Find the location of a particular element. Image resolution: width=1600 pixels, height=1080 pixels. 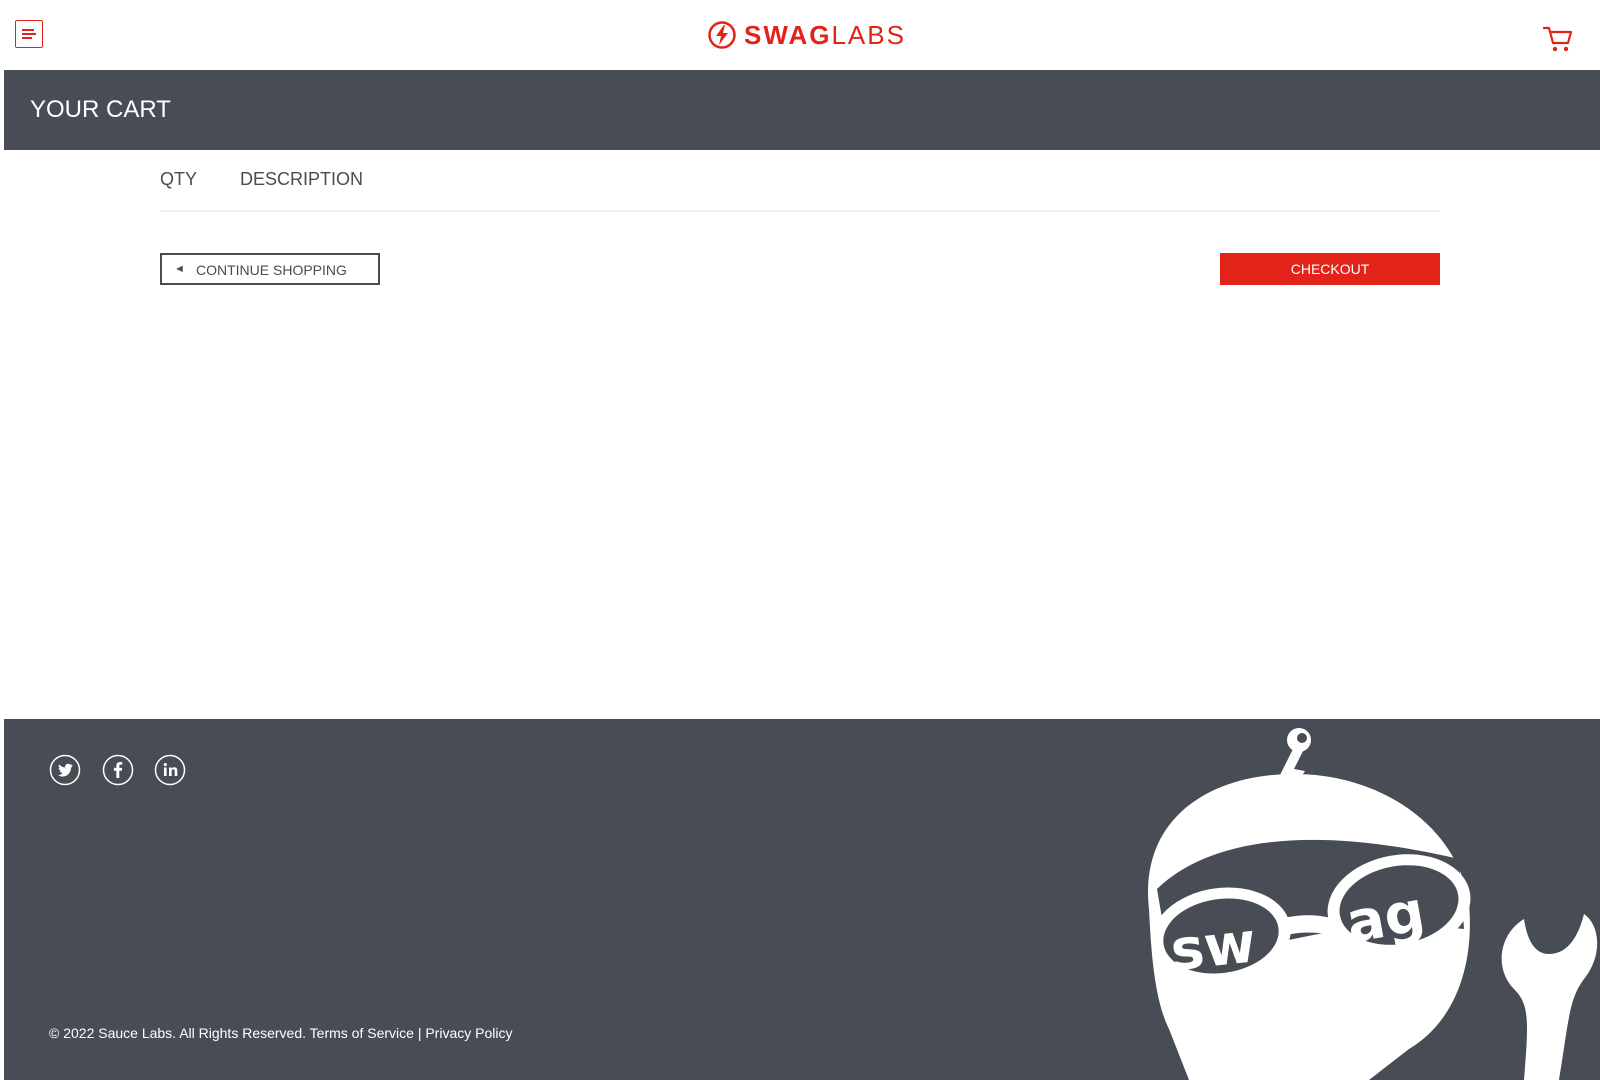

linkedin-link is located at coordinates (170, 770).